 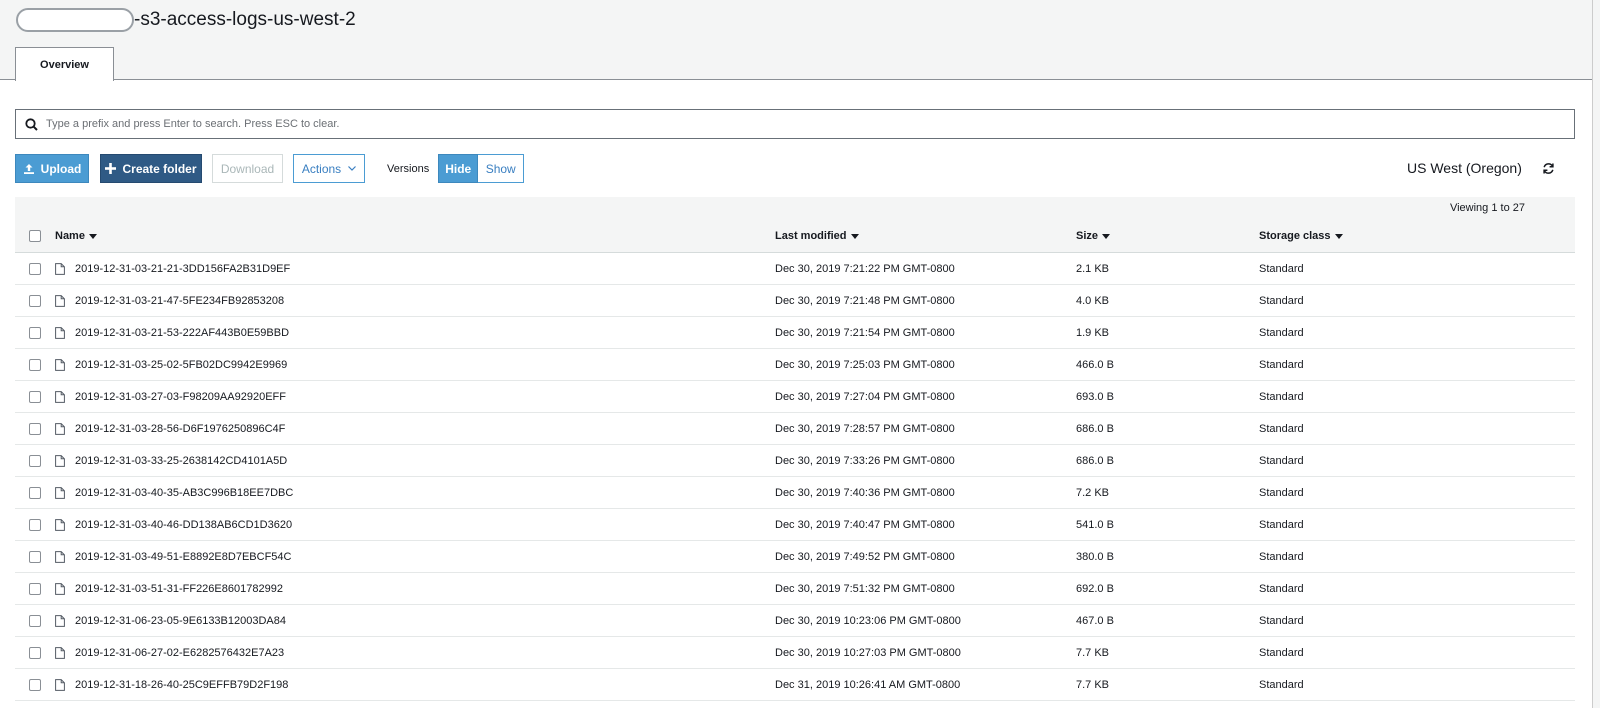 I want to click on last-modified-value: Dec 30, 2019 7:25:03 PM GMT-0800, so click(x=865, y=364).